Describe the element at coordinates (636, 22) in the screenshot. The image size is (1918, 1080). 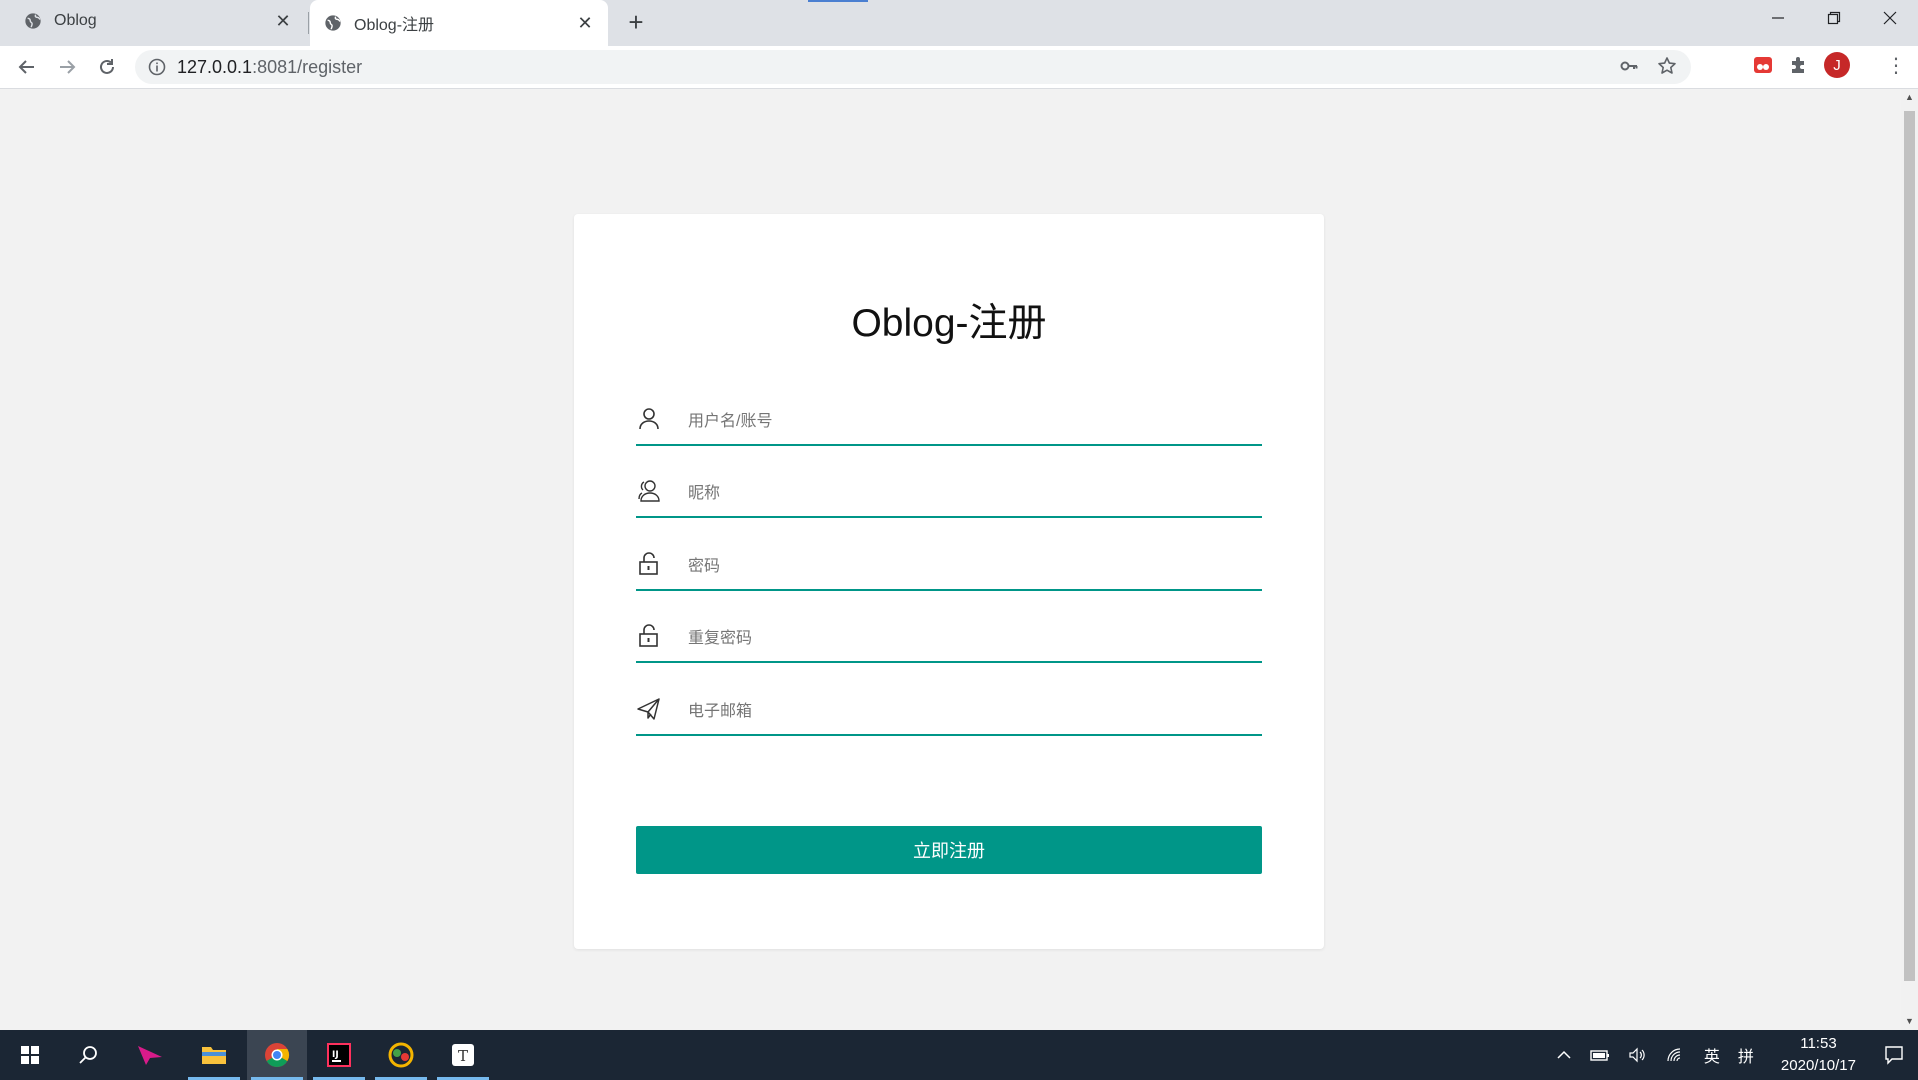
I see `new-tab-plus-icon: +` at that location.